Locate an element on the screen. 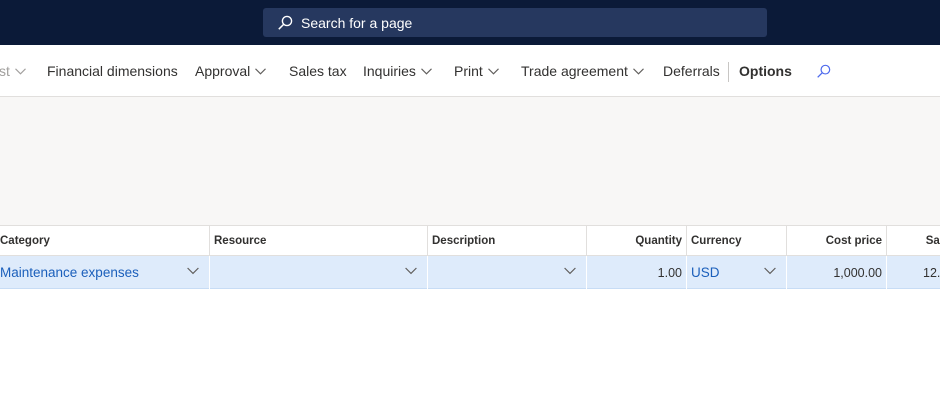 The height and width of the screenshot is (400, 940). print-label: Print is located at coordinates (468, 71).